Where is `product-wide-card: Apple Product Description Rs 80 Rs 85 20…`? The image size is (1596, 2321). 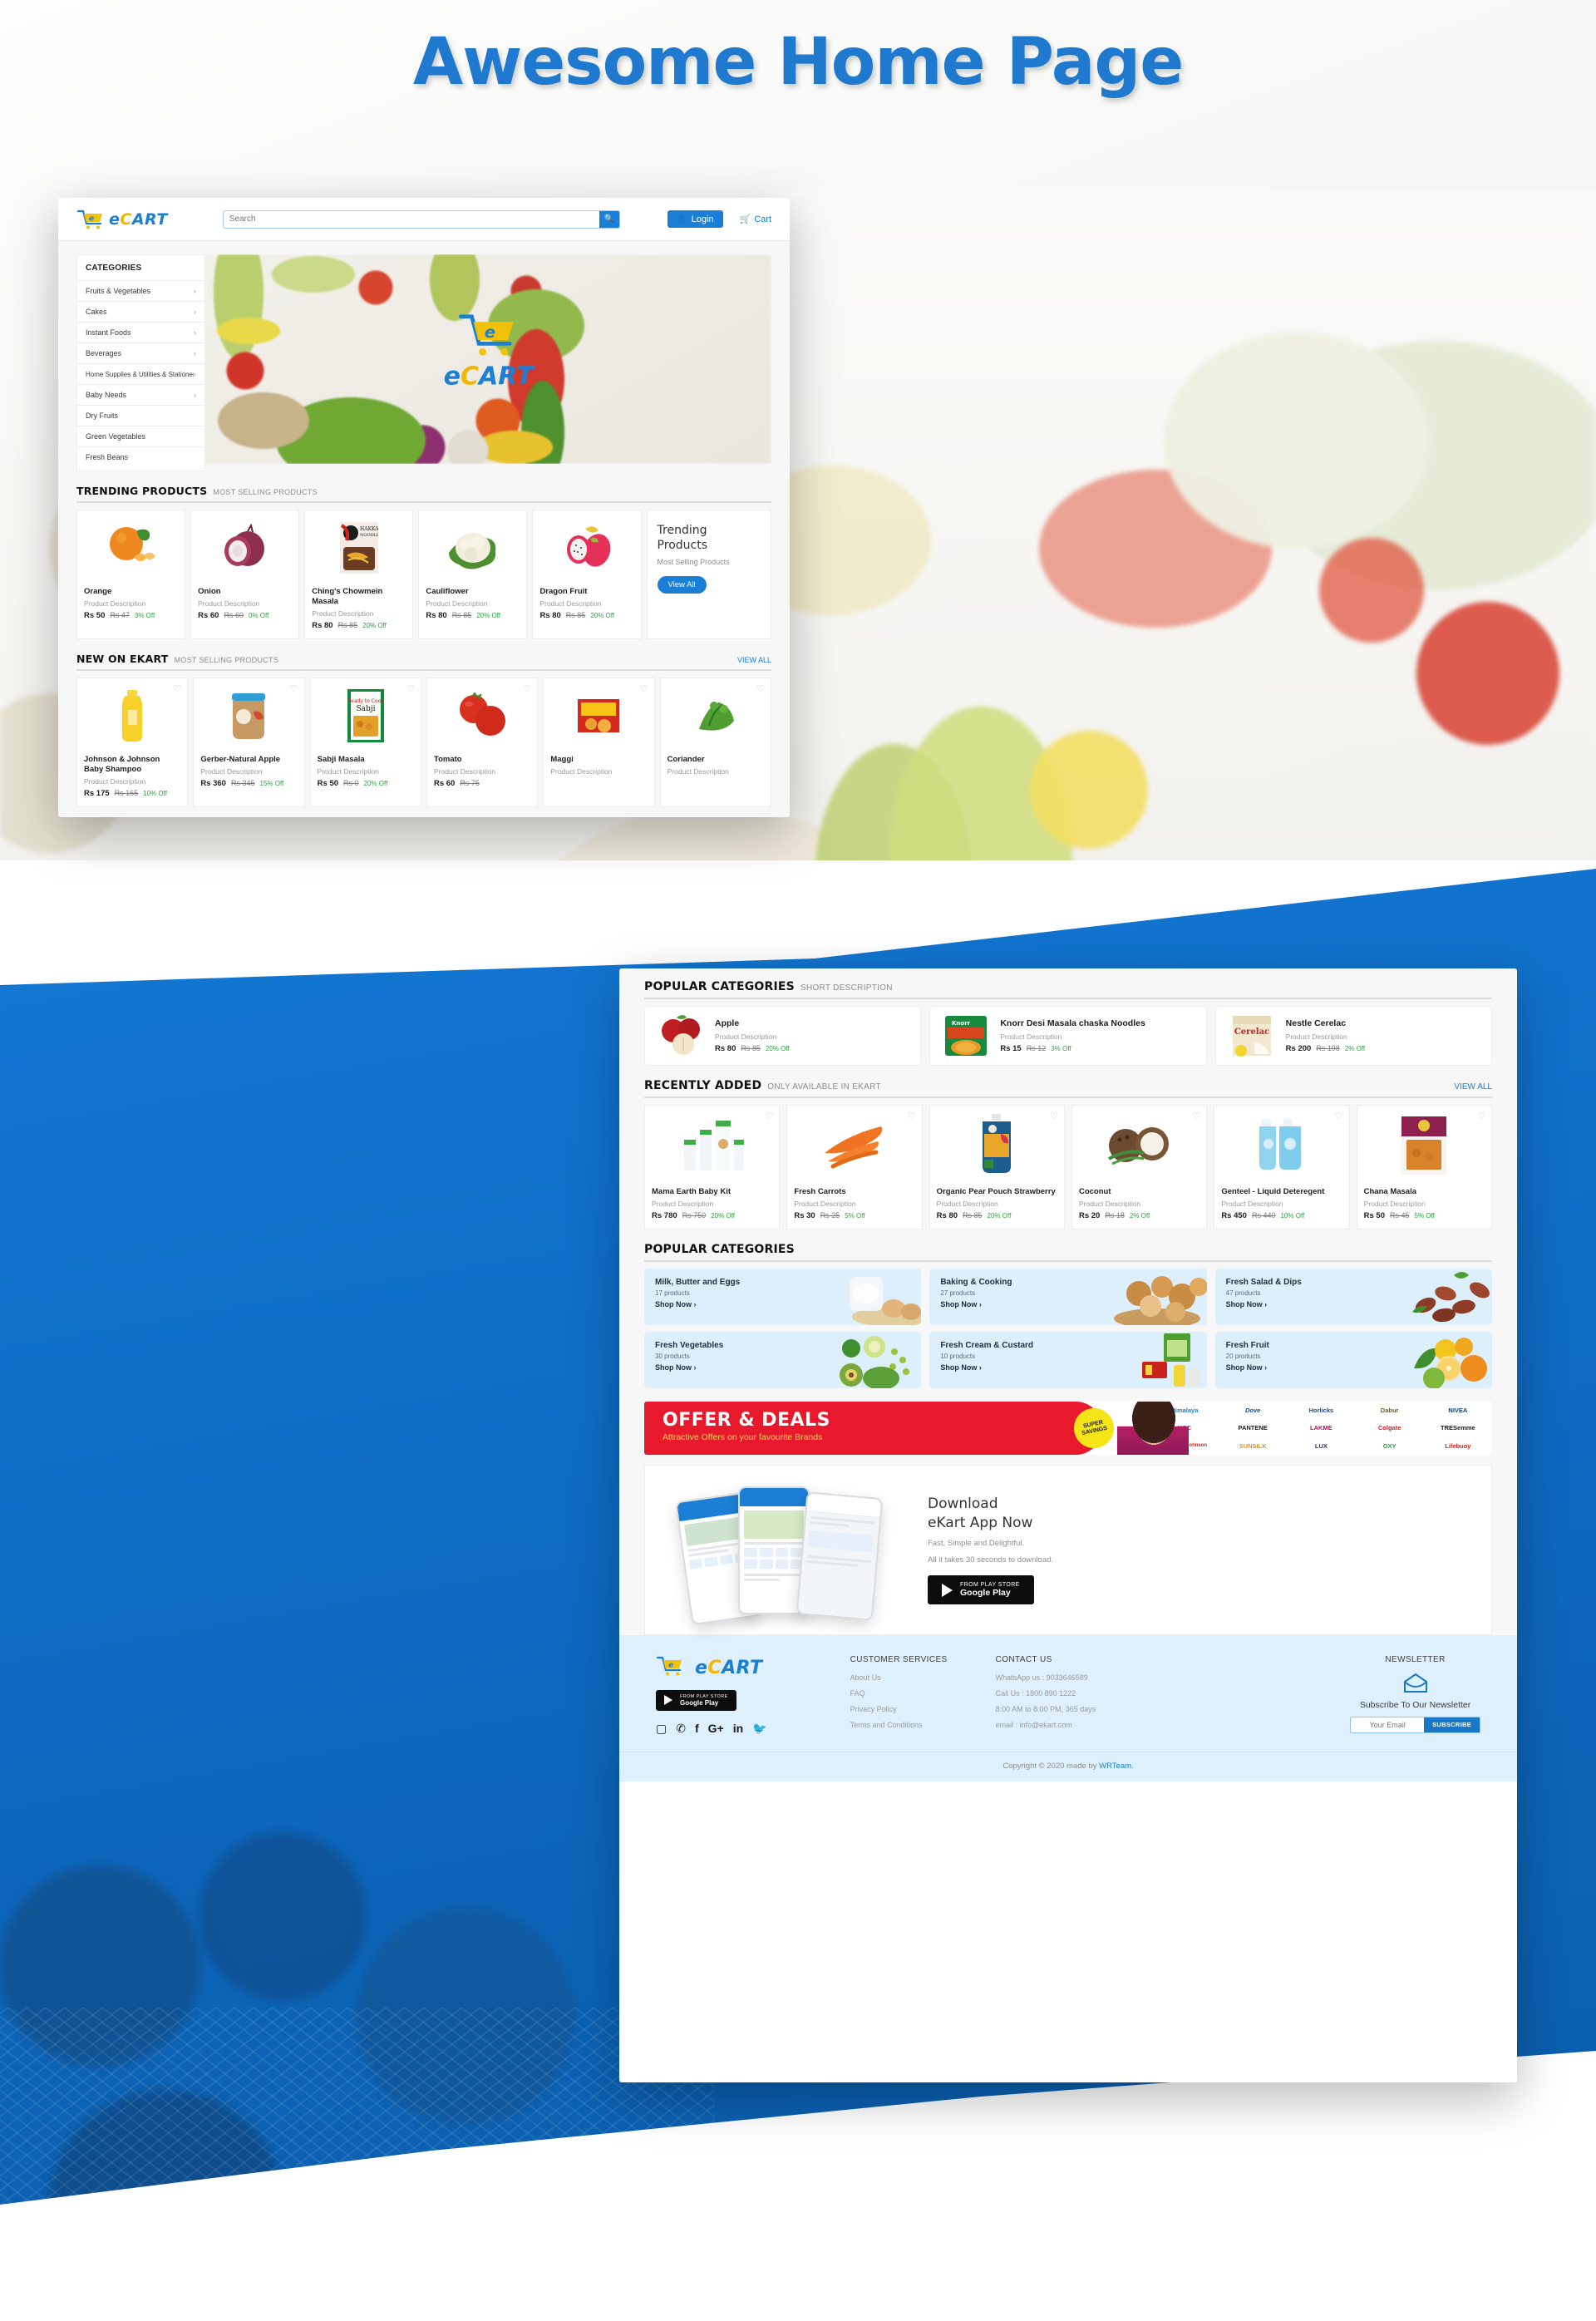 product-wide-card: Apple Product Description Rs 80 Rs 85 20… is located at coordinates (783, 1036).